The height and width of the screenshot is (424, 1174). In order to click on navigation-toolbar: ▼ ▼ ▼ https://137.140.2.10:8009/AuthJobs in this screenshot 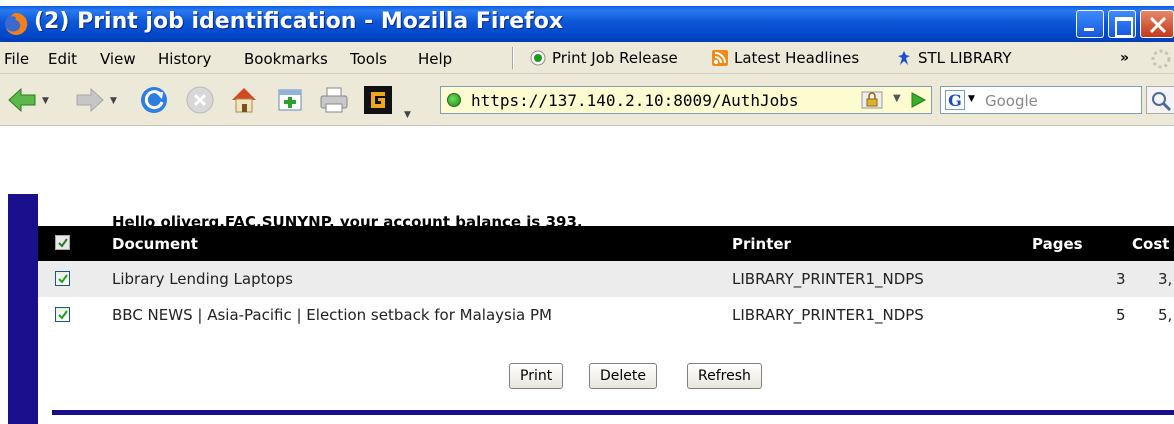, I will do `click(587, 100)`.